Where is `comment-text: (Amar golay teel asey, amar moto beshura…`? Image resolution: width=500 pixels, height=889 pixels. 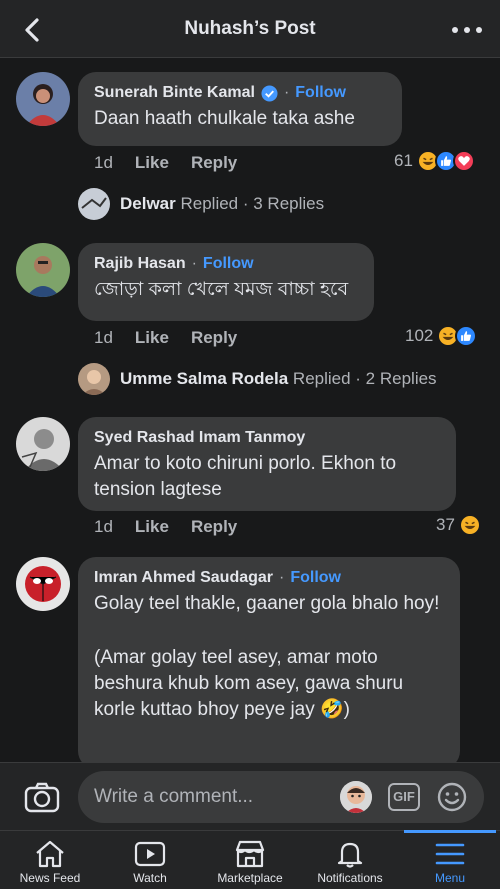 comment-text: (Amar golay teel asey, amar moto beshura… is located at coordinates (249, 683).